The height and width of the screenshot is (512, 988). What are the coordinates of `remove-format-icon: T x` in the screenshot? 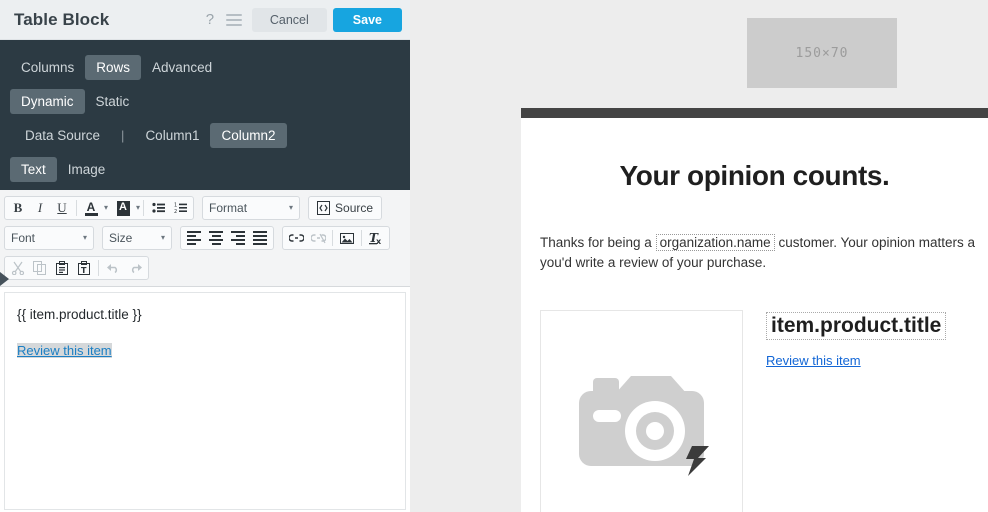 It's located at (376, 238).